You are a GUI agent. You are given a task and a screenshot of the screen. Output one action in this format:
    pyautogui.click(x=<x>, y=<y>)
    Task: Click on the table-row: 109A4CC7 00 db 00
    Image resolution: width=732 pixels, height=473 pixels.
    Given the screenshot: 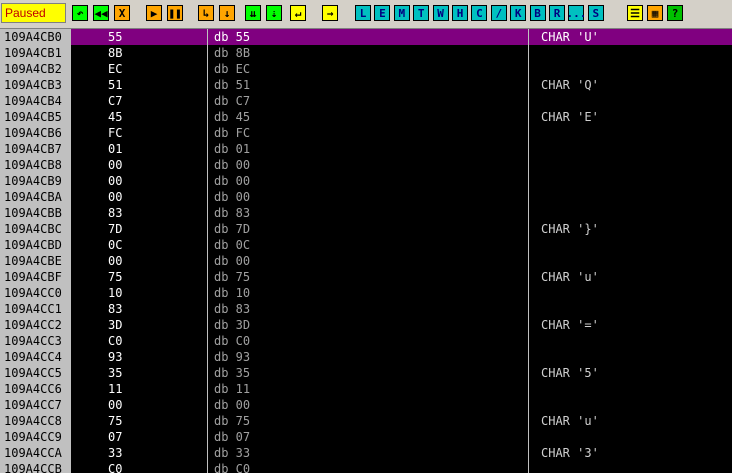 What is the action you would take?
    pyautogui.click(x=366, y=405)
    